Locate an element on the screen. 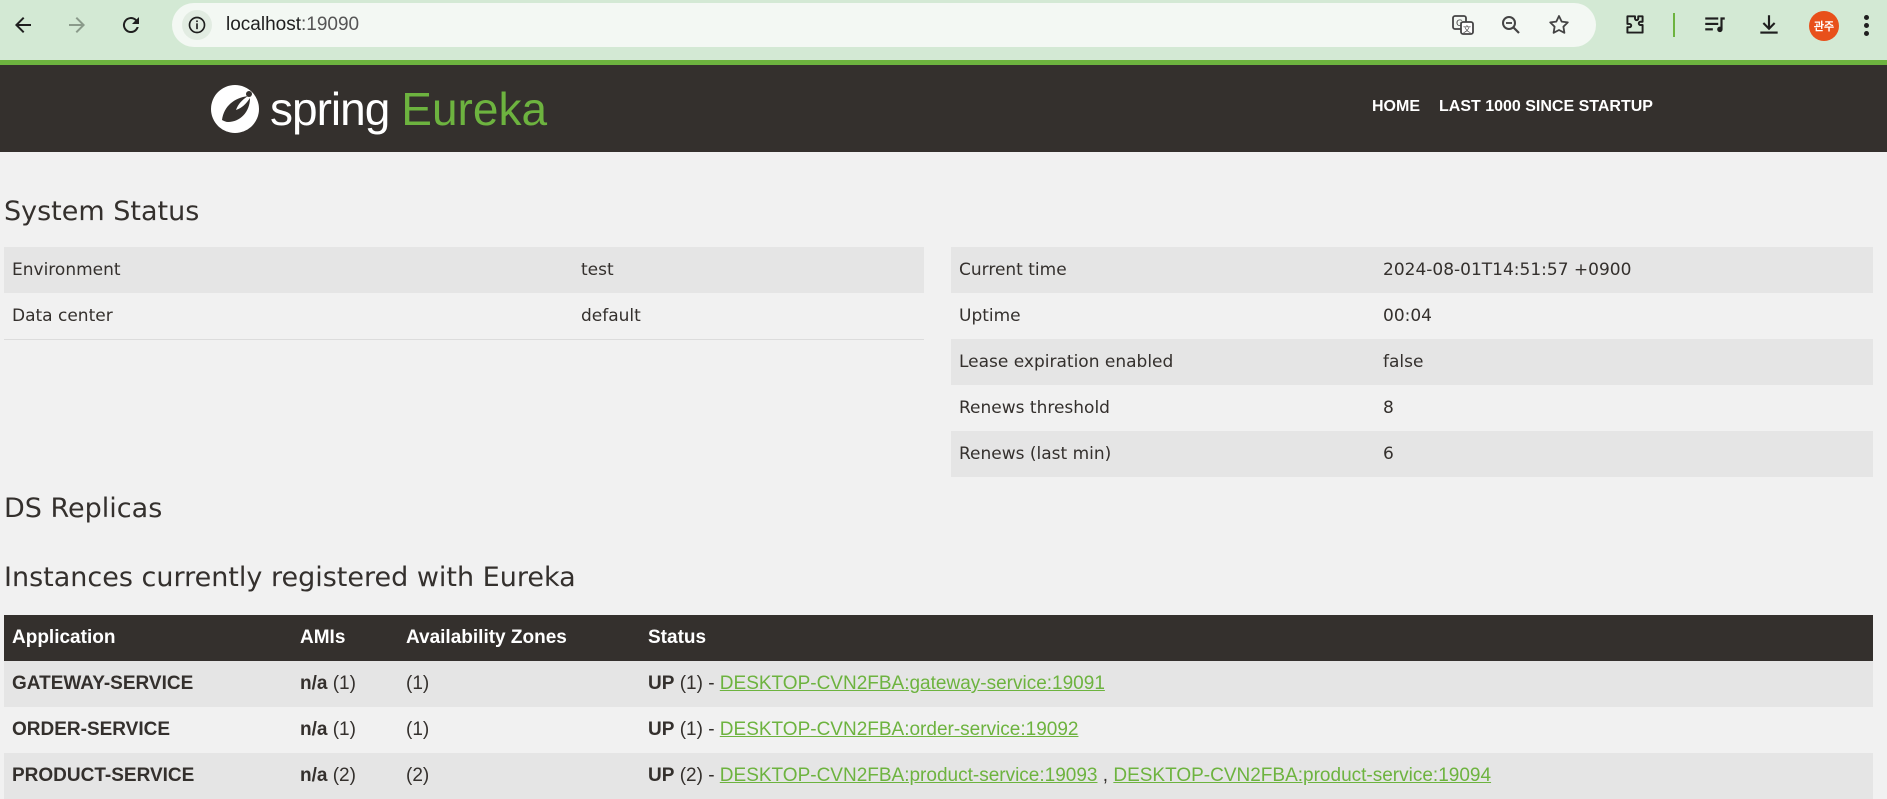 This screenshot has height=799, width=1887. logo-eureka-text: Eureka is located at coordinates (474, 109).